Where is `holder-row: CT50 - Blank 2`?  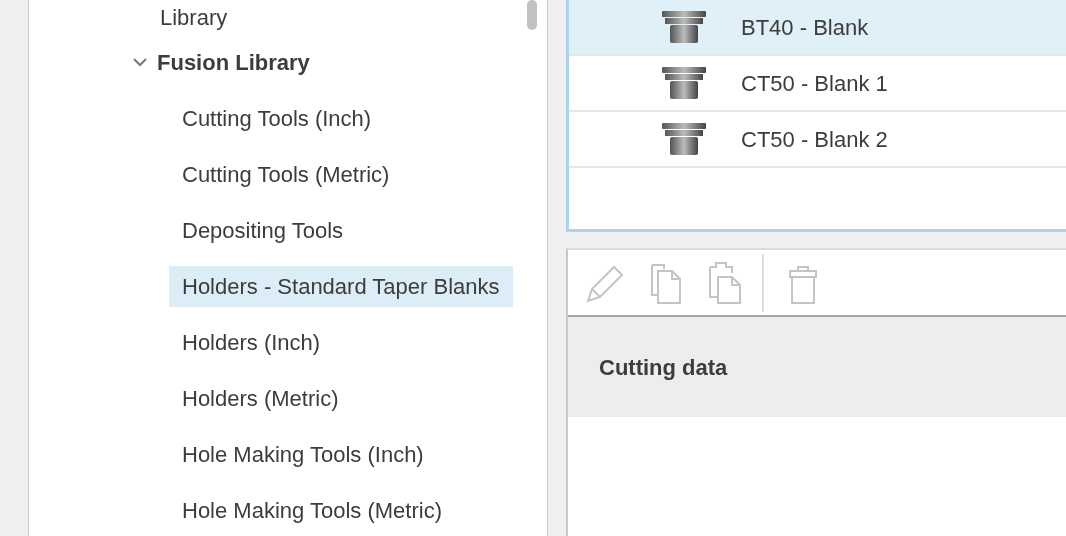 holder-row: CT50 - Blank 2 is located at coordinates (817, 140).